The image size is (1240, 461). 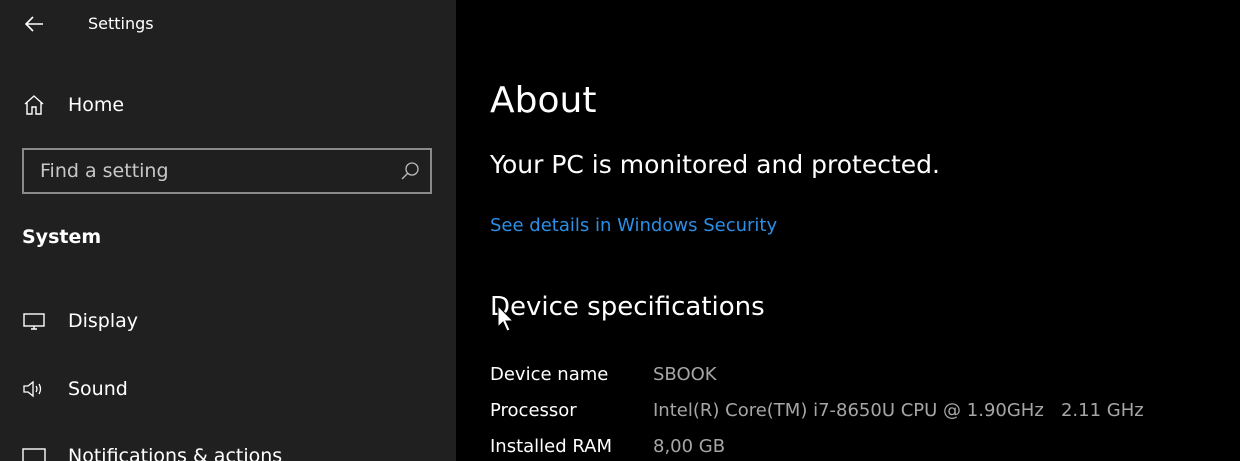 I want to click on sidebar-item-label: Display, so click(x=103, y=321).